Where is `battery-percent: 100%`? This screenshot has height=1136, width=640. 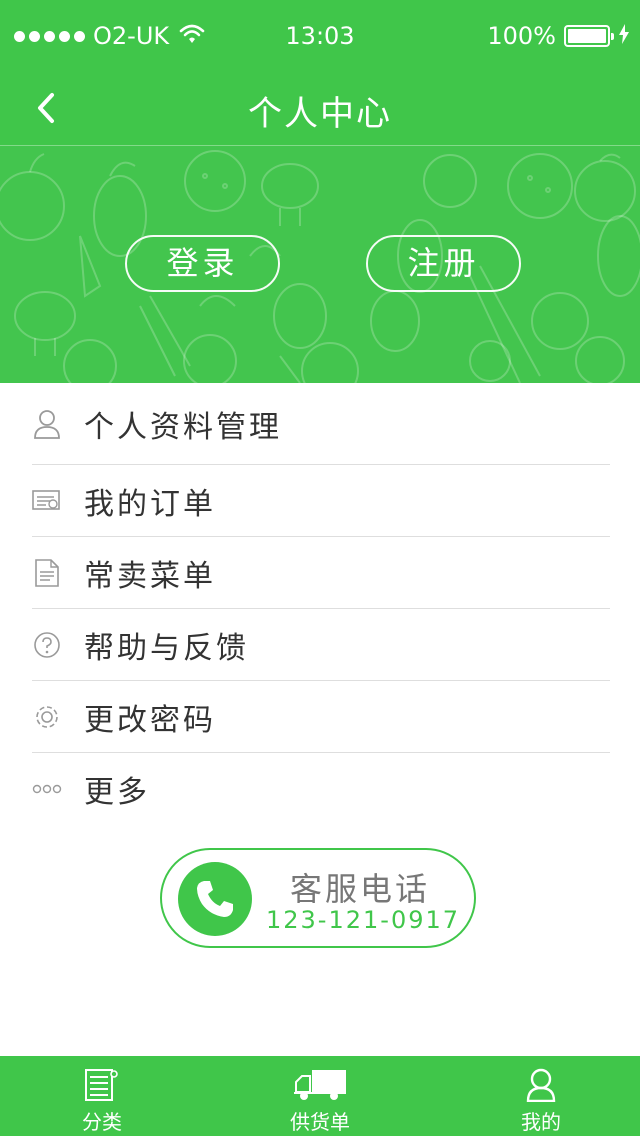
battery-percent: 100% is located at coordinates (521, 36).